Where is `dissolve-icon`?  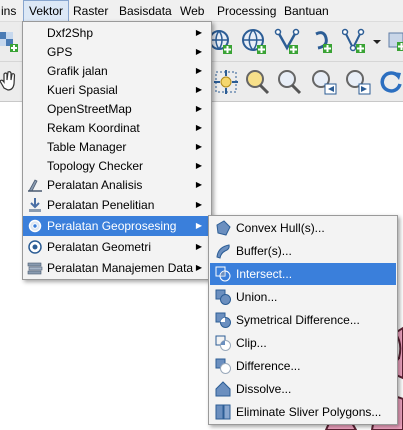
dissolve-icon is located at coordinates (223, 389).